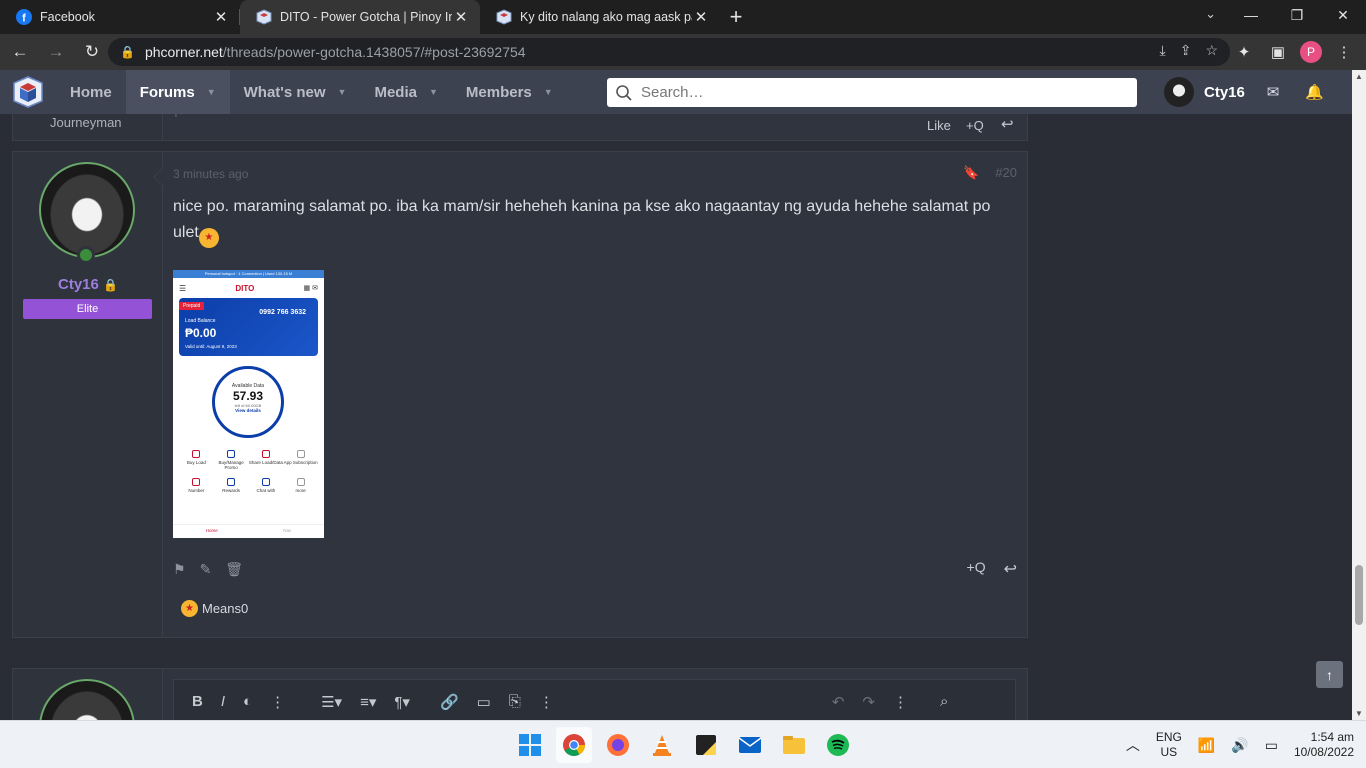 Image resolution: width=1366 pixels, height=768 pixels. Describe the element at coordinates (88, 284) in the screenshot. I see `post-author: Cty16 🔒` at that location.